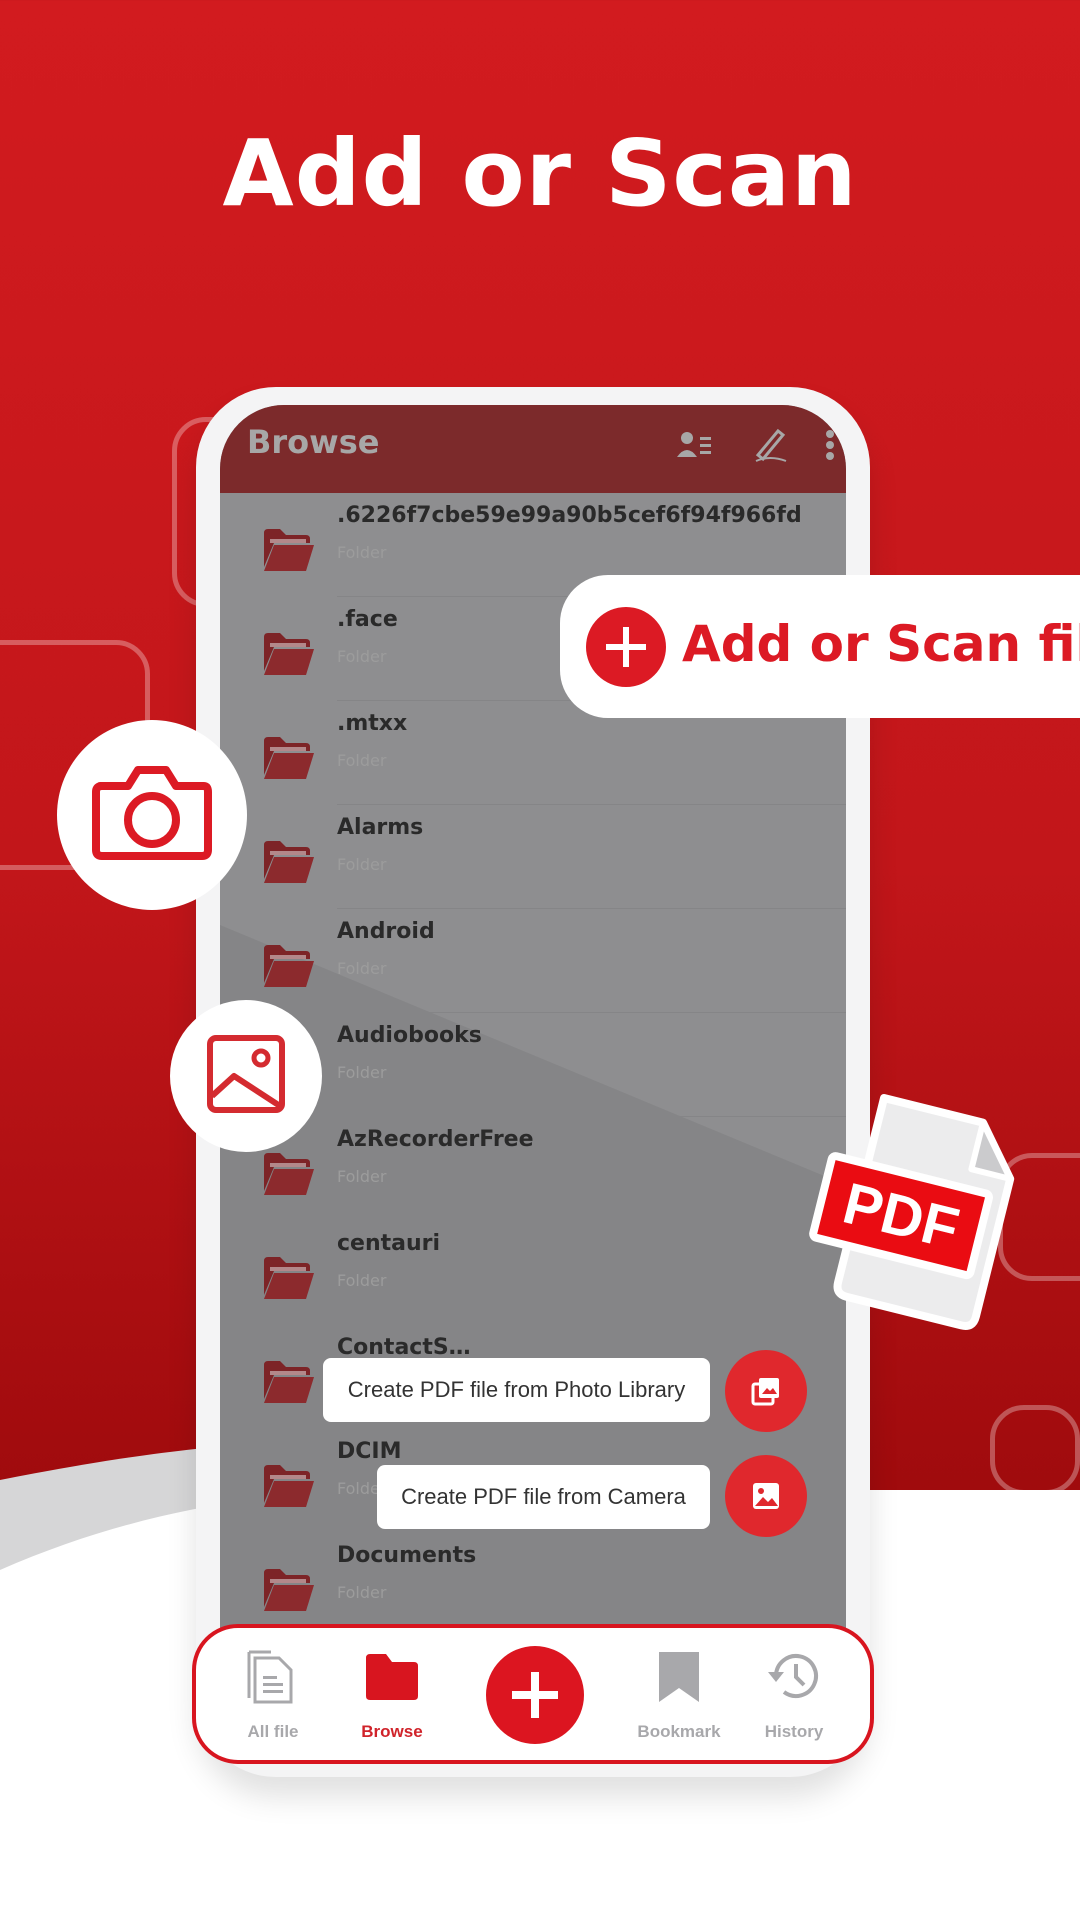 The image size is (1080, 1920). Describe the element at coordinates (389, 1243) in the screenshot. I see `folder-name: centauri` at that location.